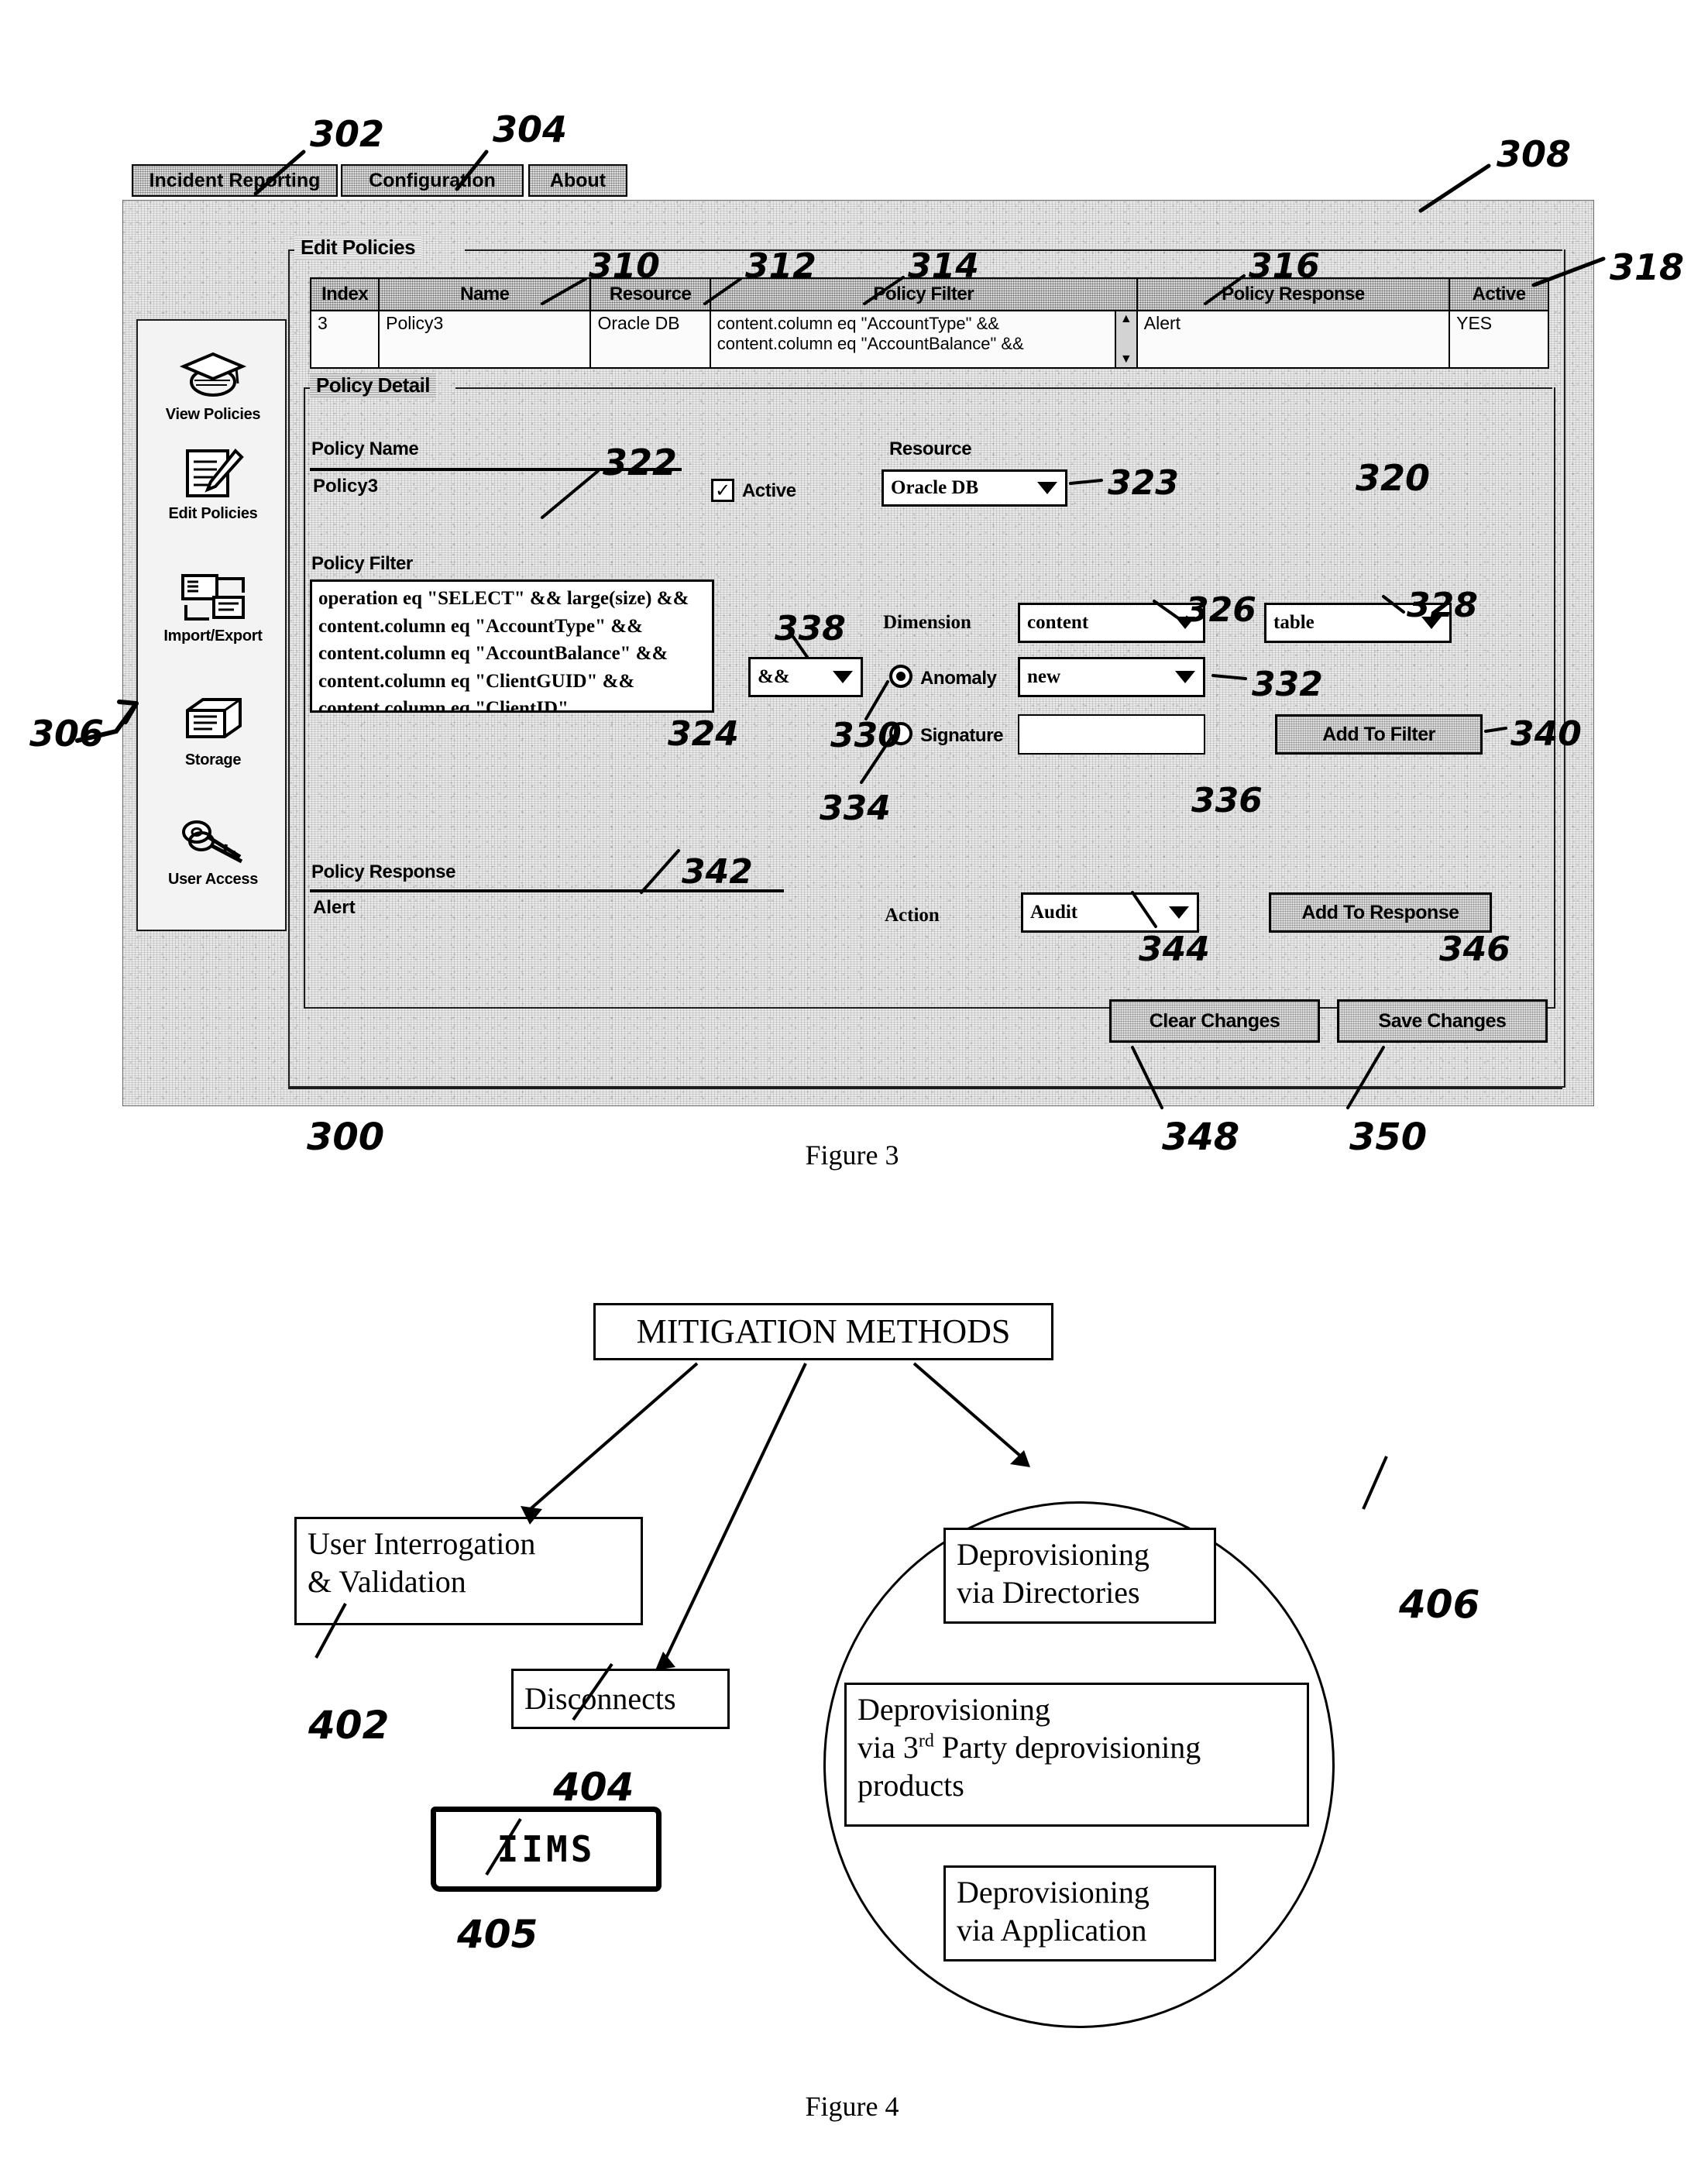 Image resolution: width=1708 pixels, height=2166 pixels. Describe the element at coordinates (1647, 267) in the screenshot. I see `ref-numeral-318: 318` at that location.